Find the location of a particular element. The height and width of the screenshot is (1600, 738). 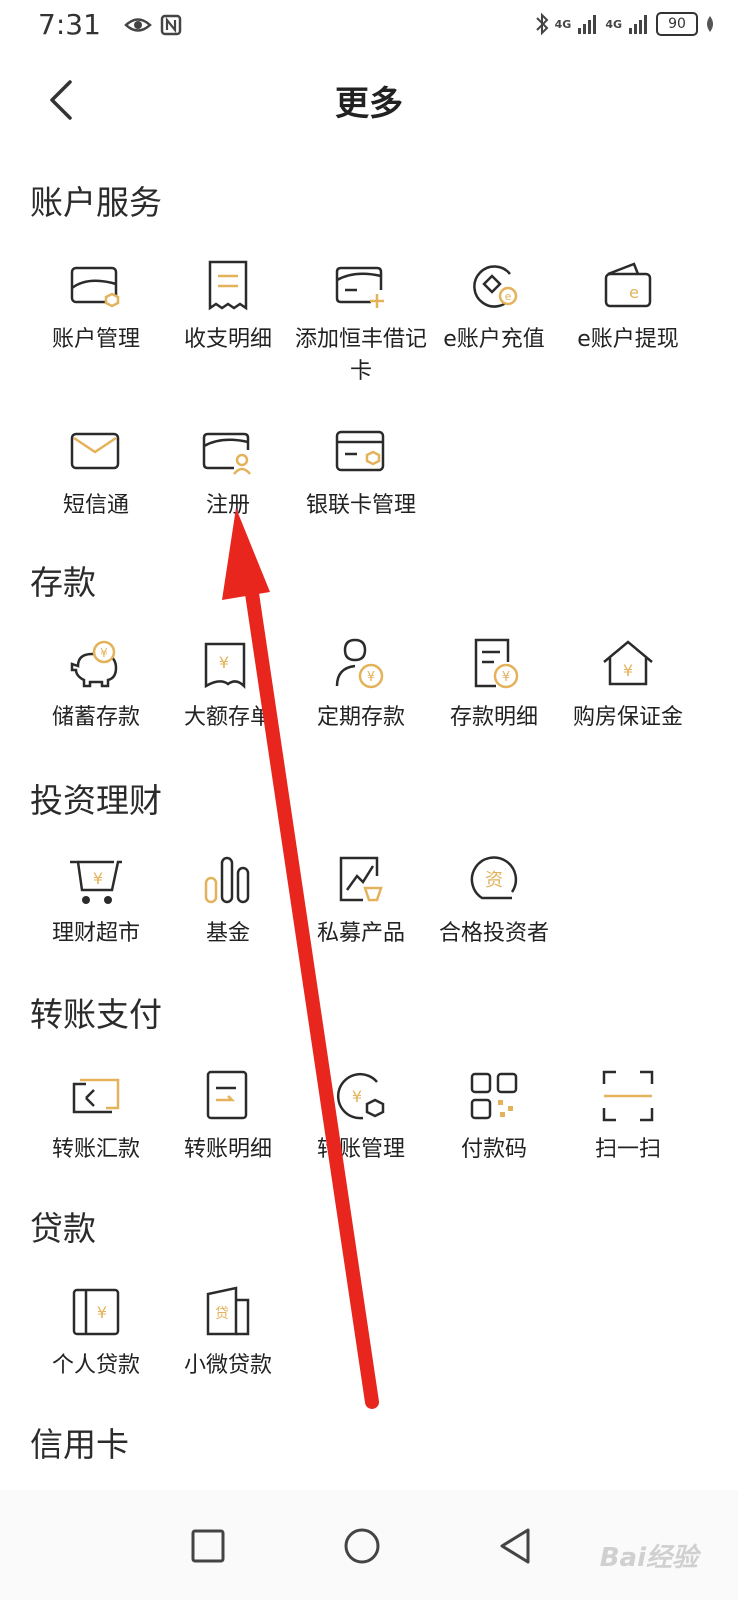

section-title-loans: 贷款 is located at coordinates (63, 1228).